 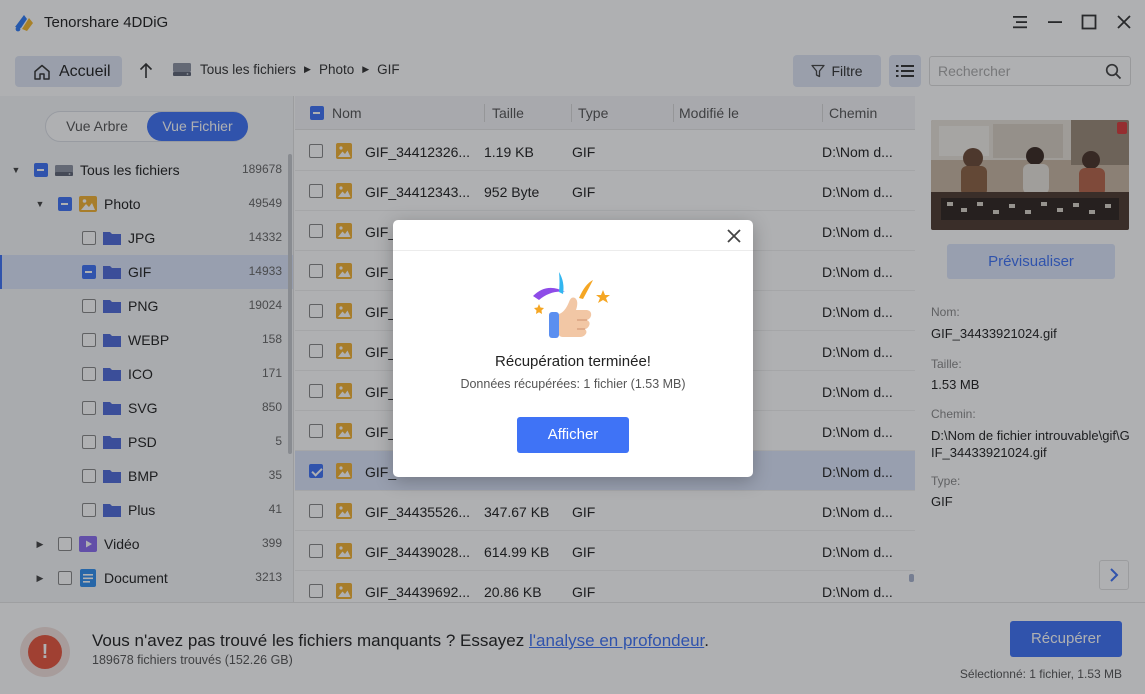 I want to click on sidebar-scrollbar, so click(x=290, y=304).